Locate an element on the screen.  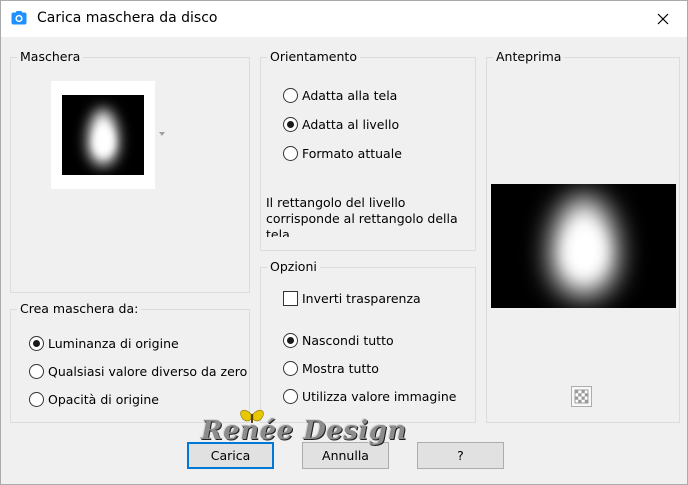
options-group-label: Opzioni is located at coordinates (293, 267).